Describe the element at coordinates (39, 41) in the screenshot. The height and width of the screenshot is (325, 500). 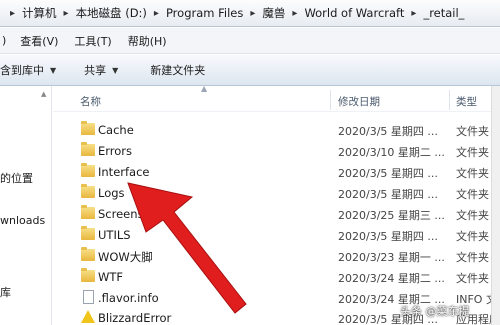
I see `menu-item-view: 查看(V)` at that location.